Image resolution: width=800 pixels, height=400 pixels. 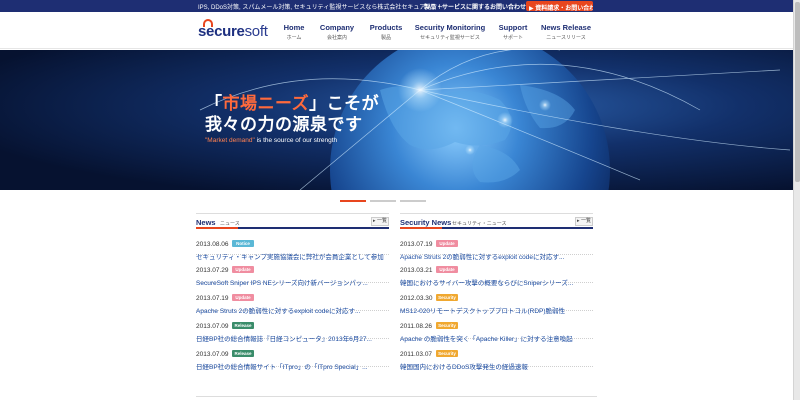 I want to click on security-news-title: Security News, so click(x=426, y=222).